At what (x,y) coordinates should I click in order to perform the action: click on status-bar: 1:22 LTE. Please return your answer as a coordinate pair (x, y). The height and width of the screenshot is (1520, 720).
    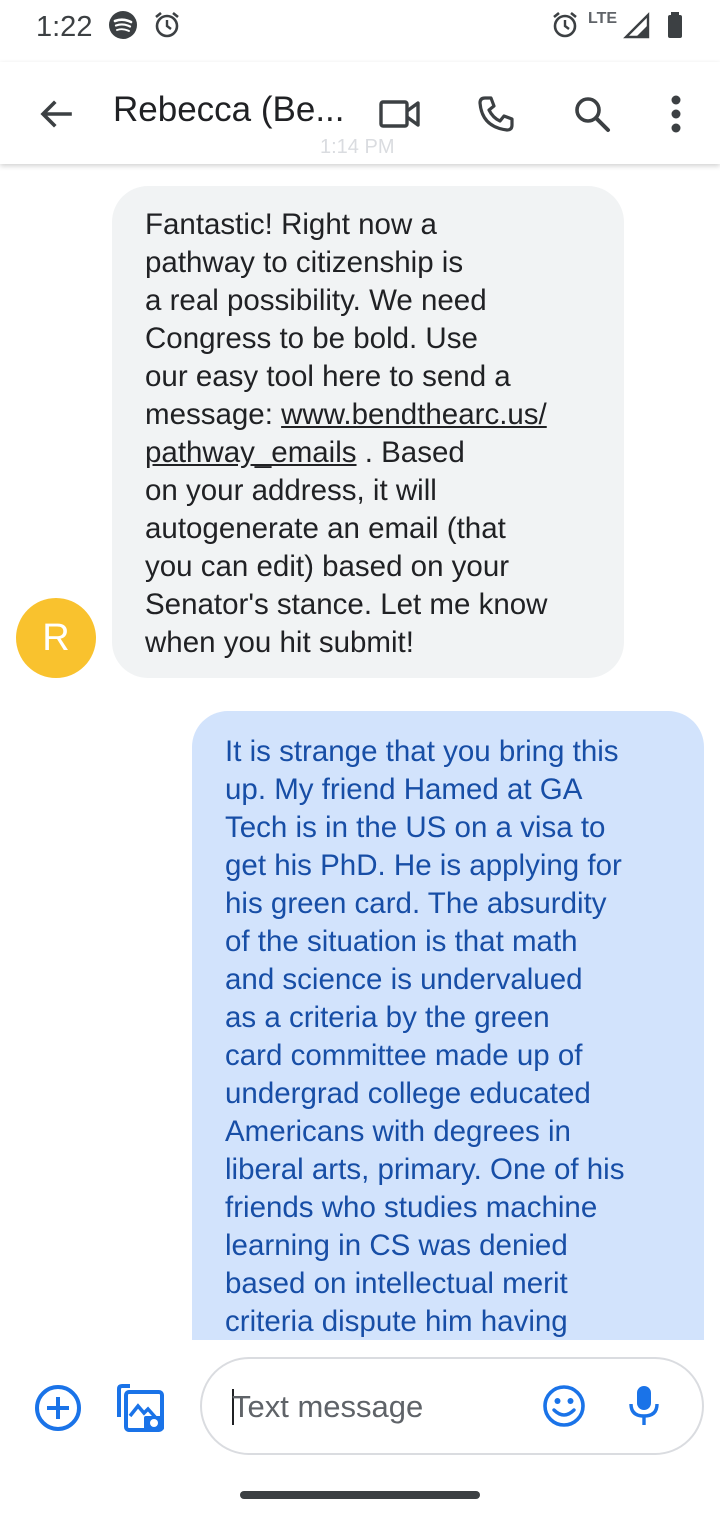
    Looking at the image, I should click on (360, 28).